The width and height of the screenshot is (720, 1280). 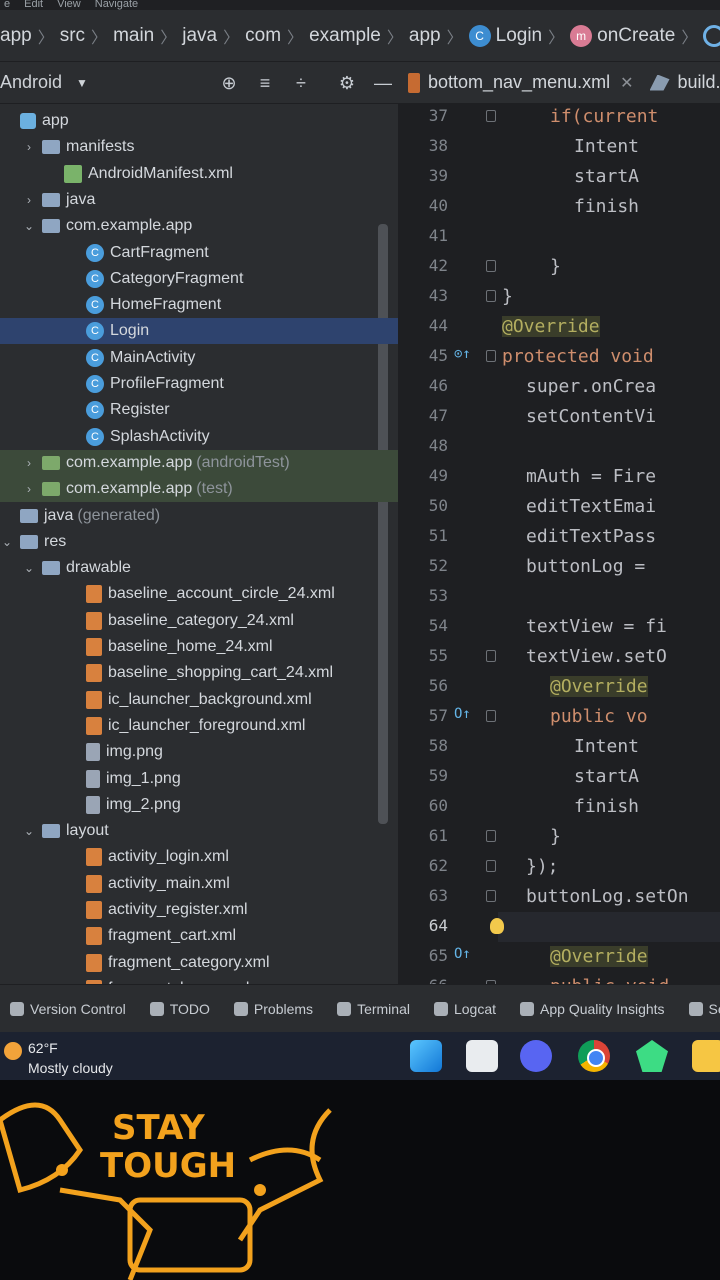 What do you see at coordinates (704, 1009) in the screenshot?
I see `tool-window-button: Servi` at bounding box center [704, 1009].